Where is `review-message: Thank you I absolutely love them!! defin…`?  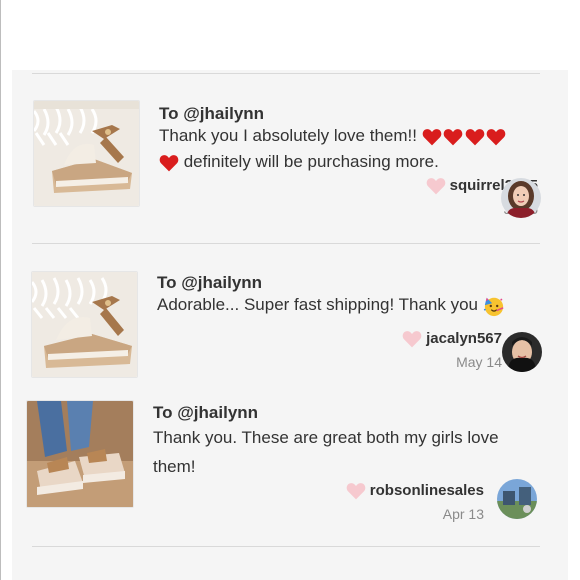
review-message: Thank you I absolutely love them!! defin… is located at coordinates (354, 149).